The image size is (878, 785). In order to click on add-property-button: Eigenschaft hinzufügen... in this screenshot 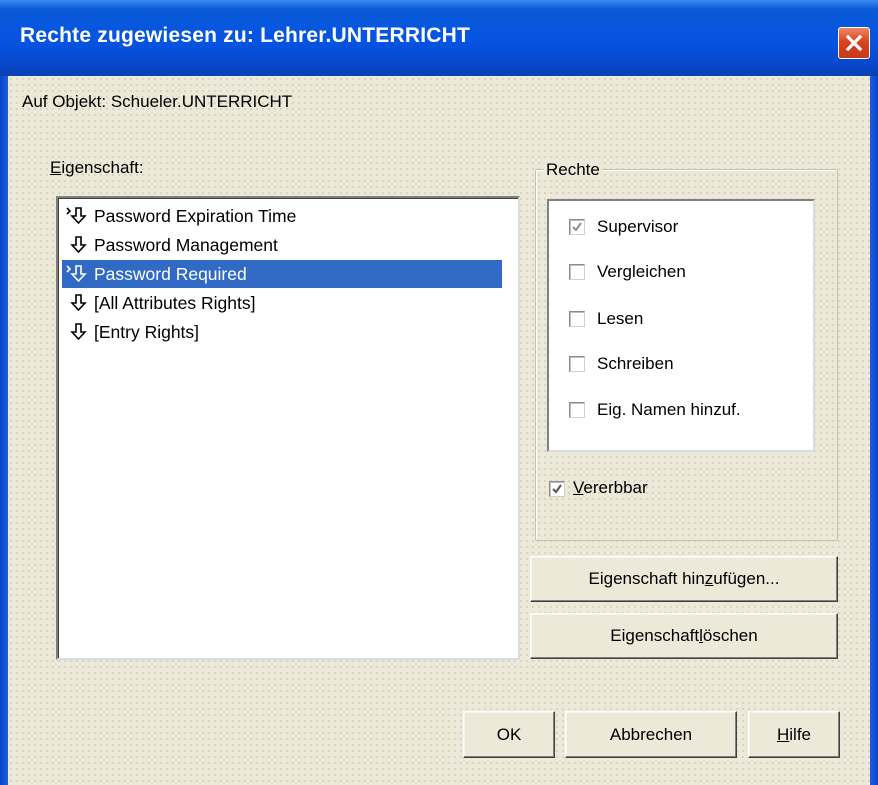, I will do `click(684, 579)`.